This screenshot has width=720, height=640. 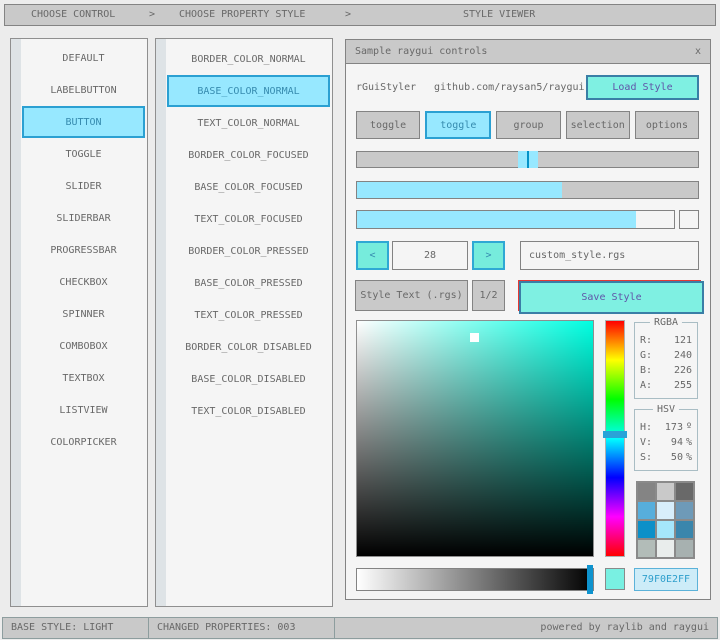 What do you see at coordinates (83, 378) in the screenshot?
I see `control-item-textbox: TEXTBOX` at bounding box center [83, 378].